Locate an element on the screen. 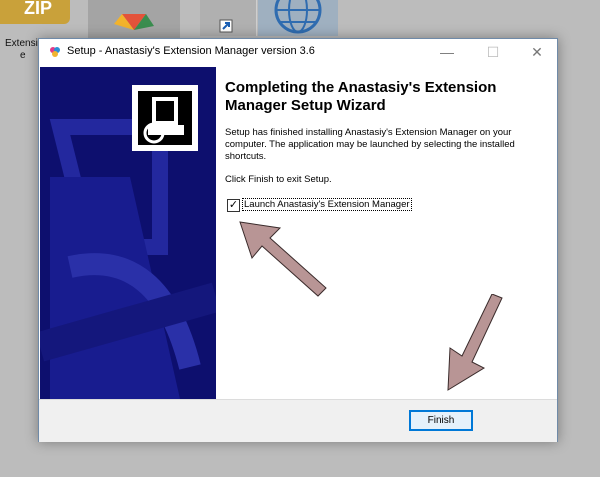  maximize-button: ☐ is located at coordinates (493, 52).